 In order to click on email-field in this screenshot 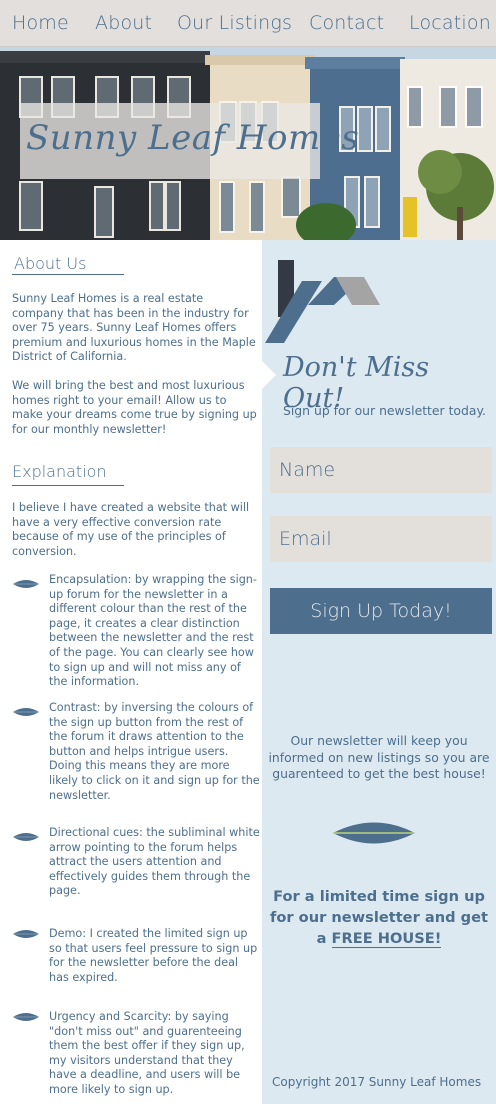, I will do `click(381, 539)`.